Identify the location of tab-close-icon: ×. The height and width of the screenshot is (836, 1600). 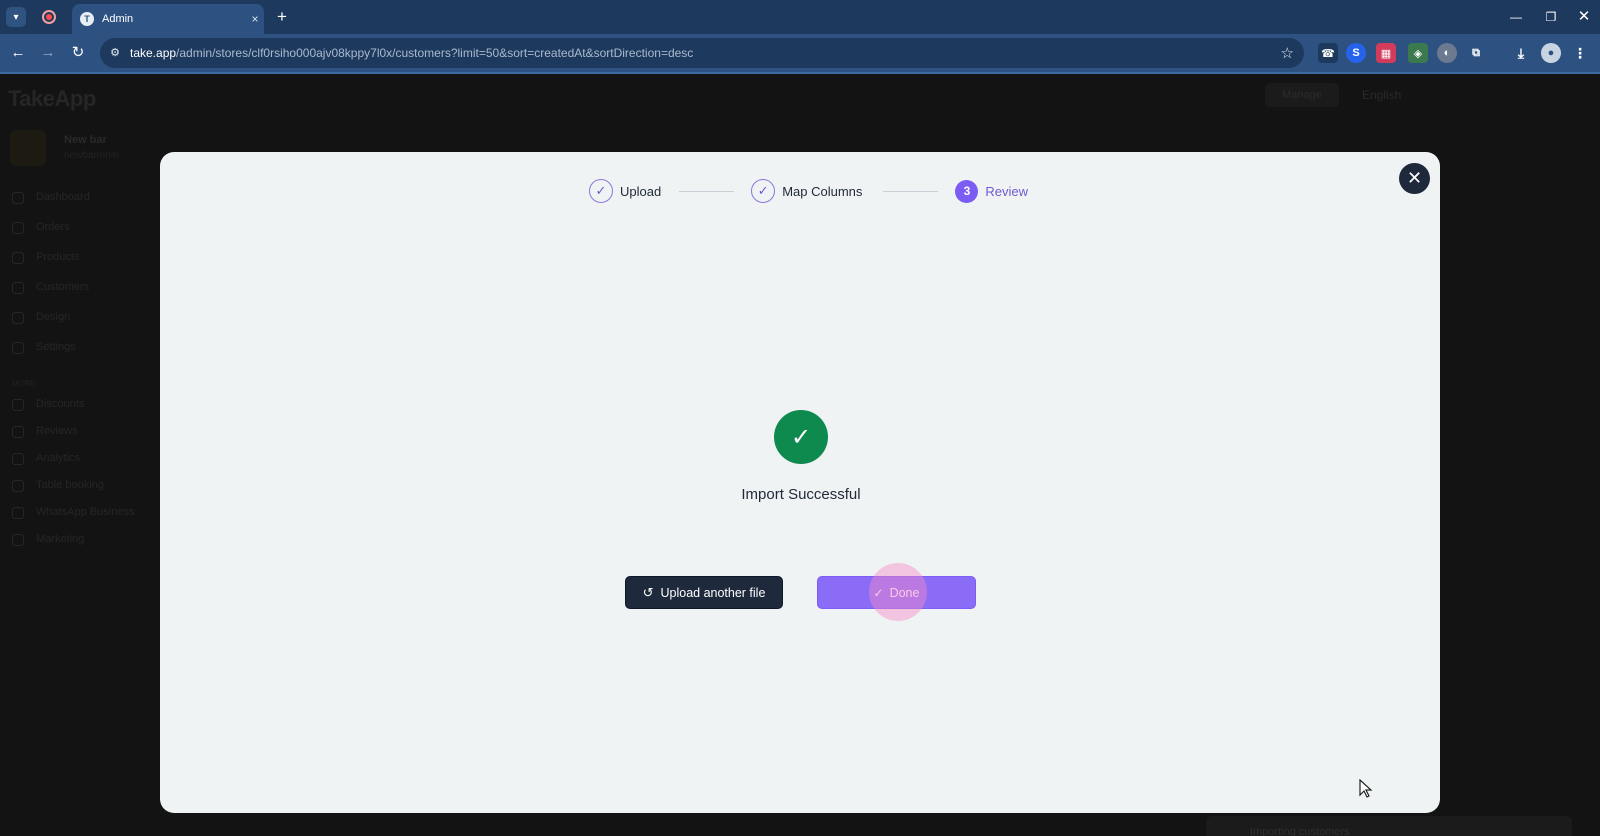
(255, 19).